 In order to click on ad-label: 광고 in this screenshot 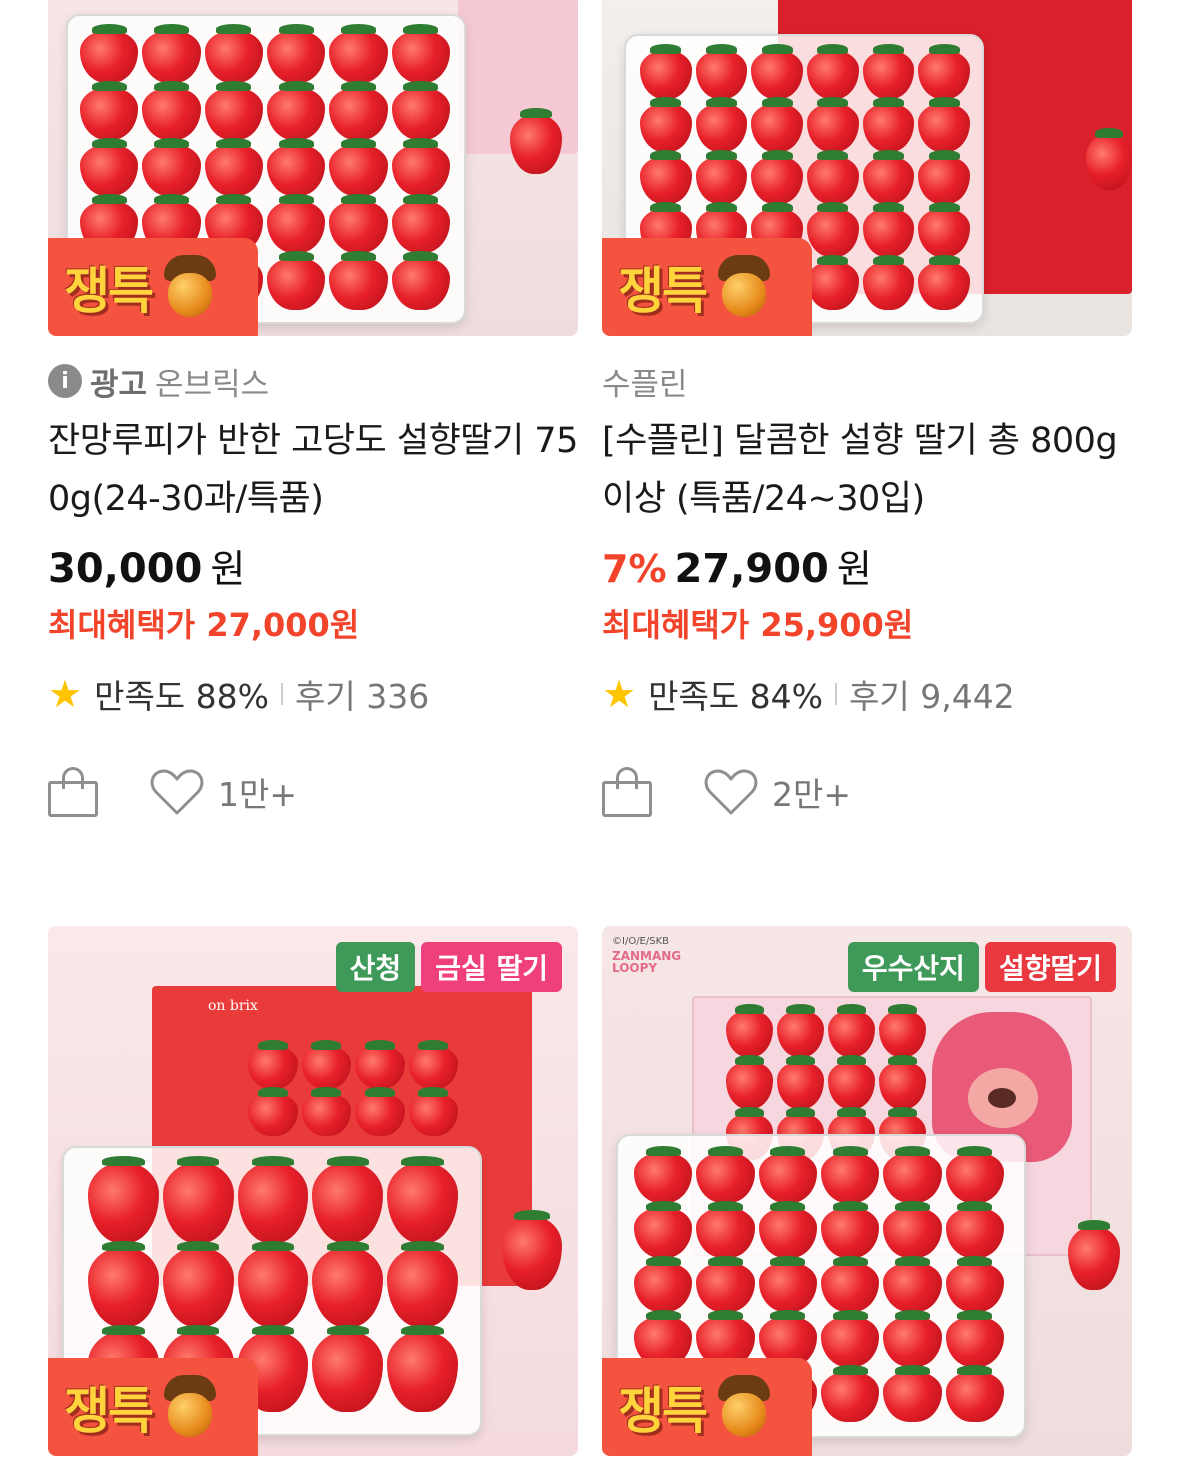, I will do `click(119, 384)`.